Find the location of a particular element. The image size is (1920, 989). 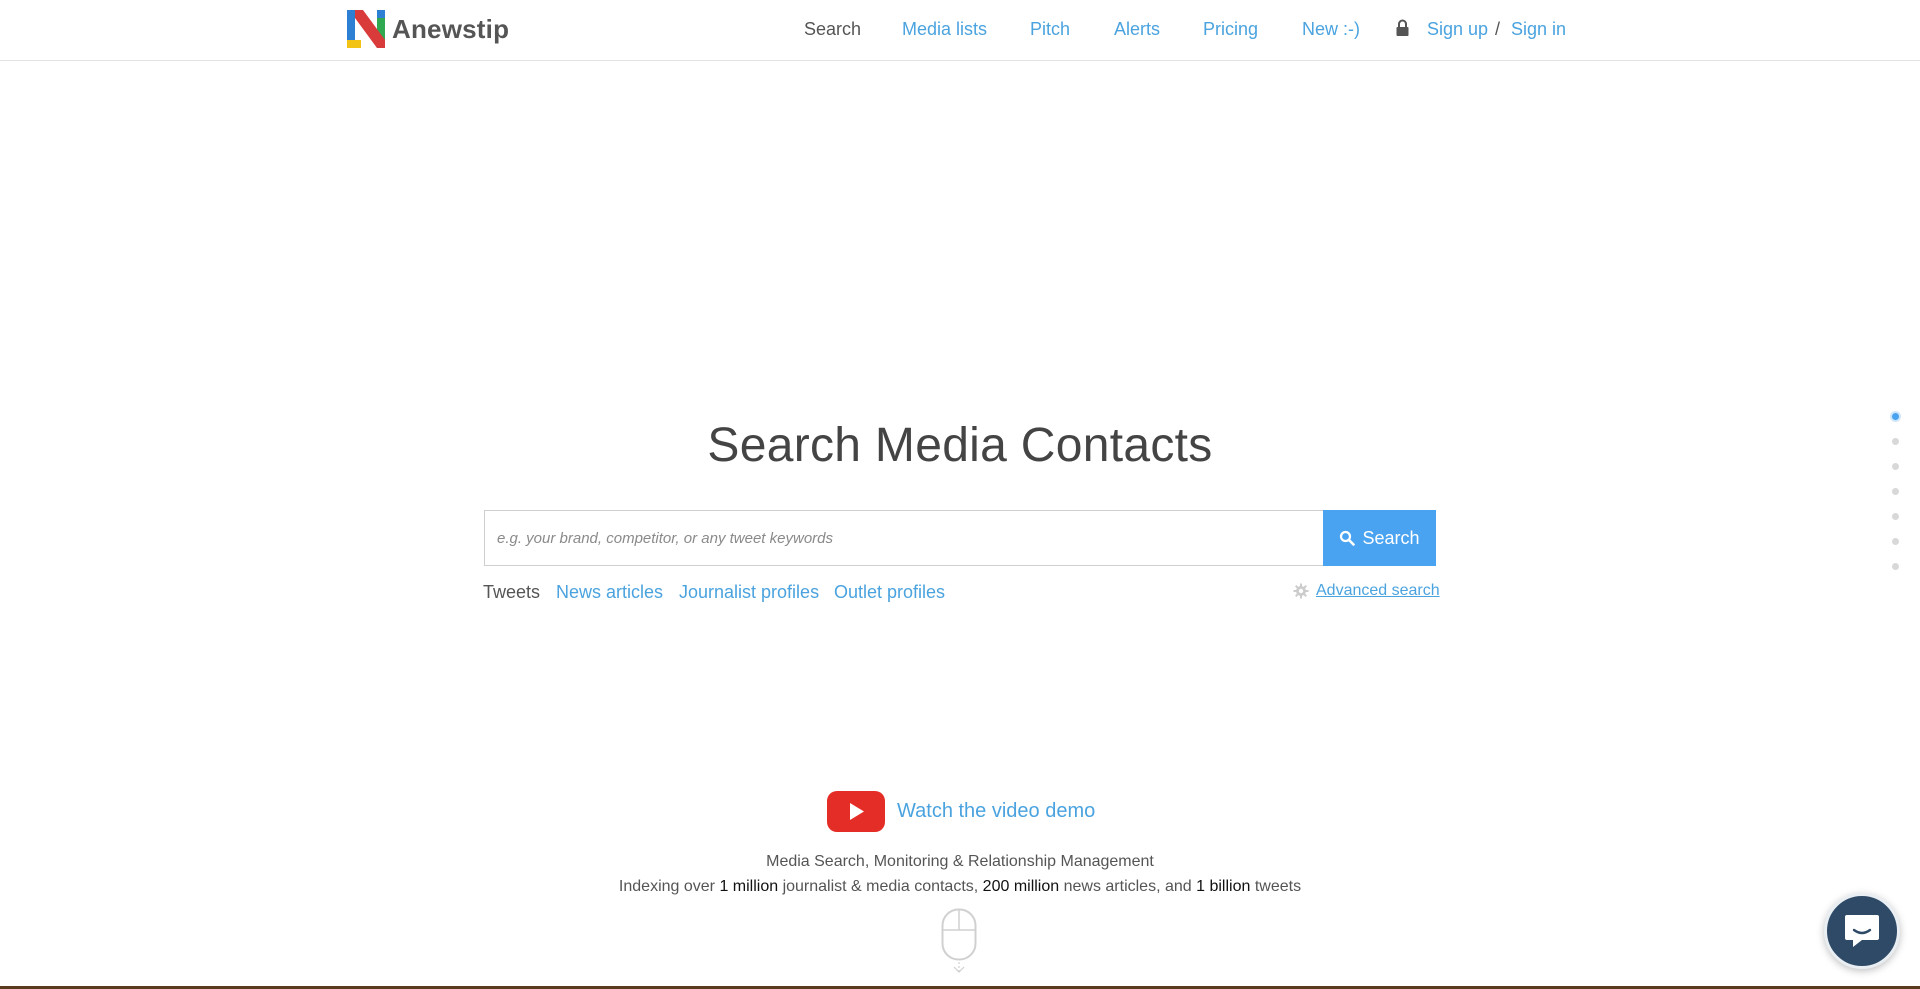

anewstip-logo-icon is located at coordinates (366, 29).